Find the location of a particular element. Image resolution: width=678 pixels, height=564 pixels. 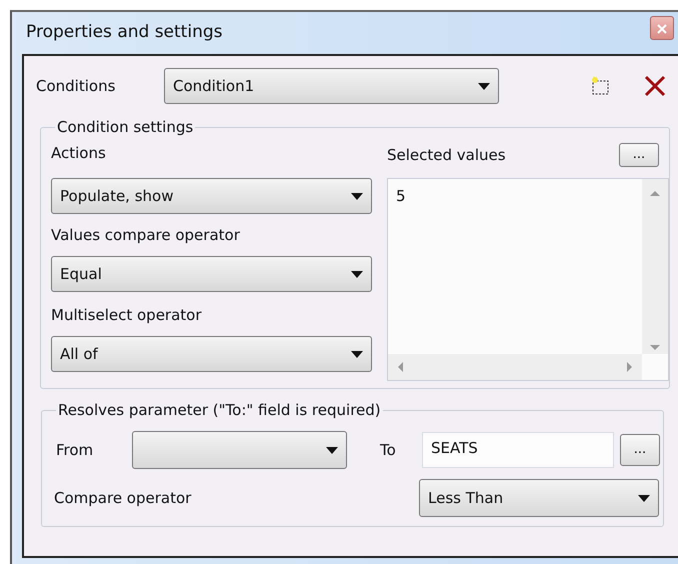

multiselect-dropdown: All of is located at coordinates (211, 354).